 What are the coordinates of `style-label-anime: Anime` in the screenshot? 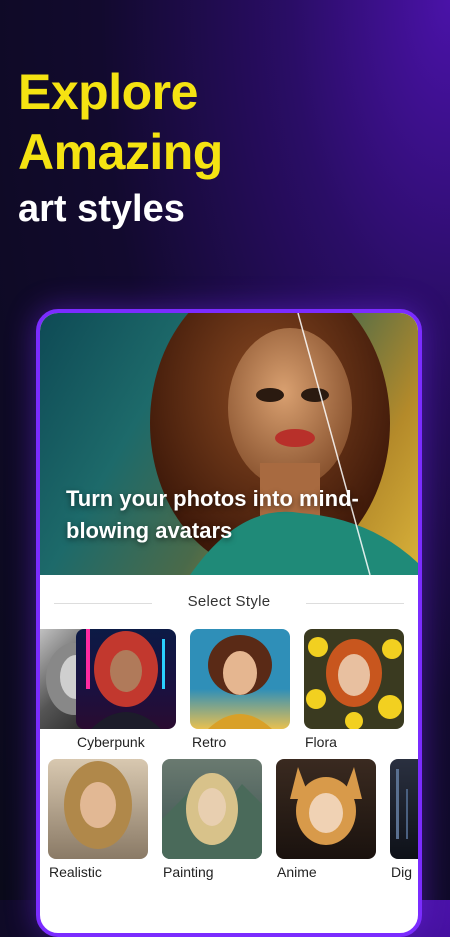 It's located at (297, 872).